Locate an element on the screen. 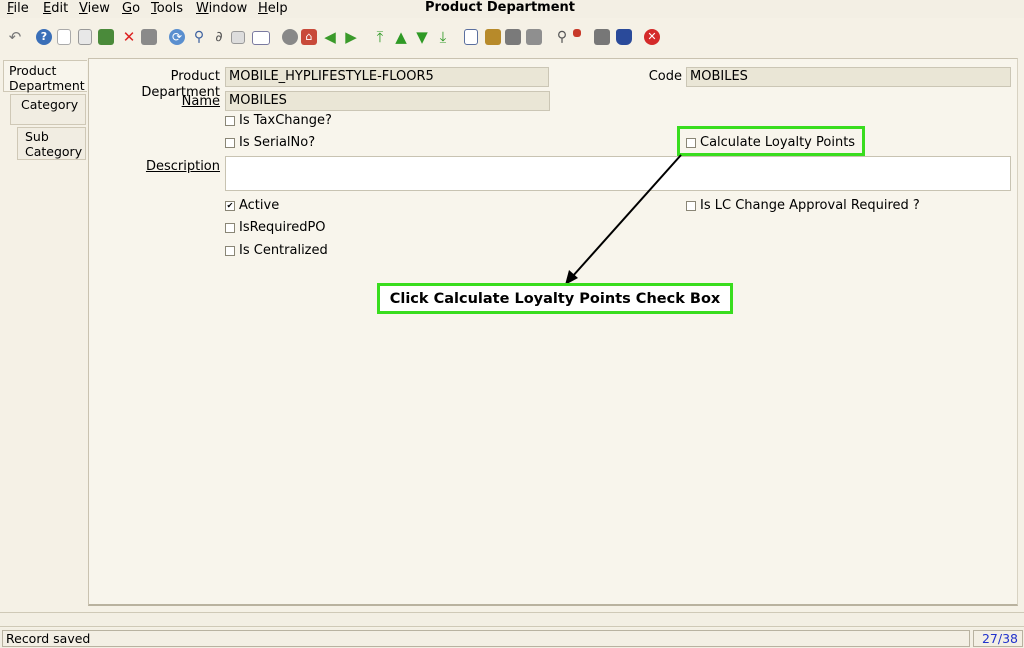 This screenshot has width=1024, height=648. record-counter: 27/38 is located at coordinates (998, 638).